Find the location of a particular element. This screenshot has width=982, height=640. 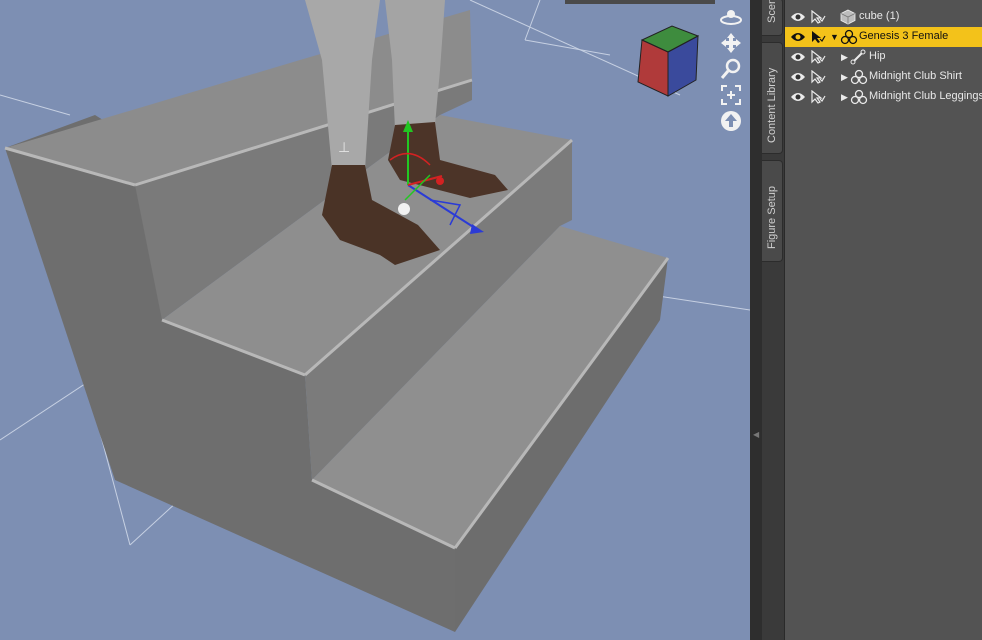

panel-splitter: ◀ is located at coordinates (756, 320).